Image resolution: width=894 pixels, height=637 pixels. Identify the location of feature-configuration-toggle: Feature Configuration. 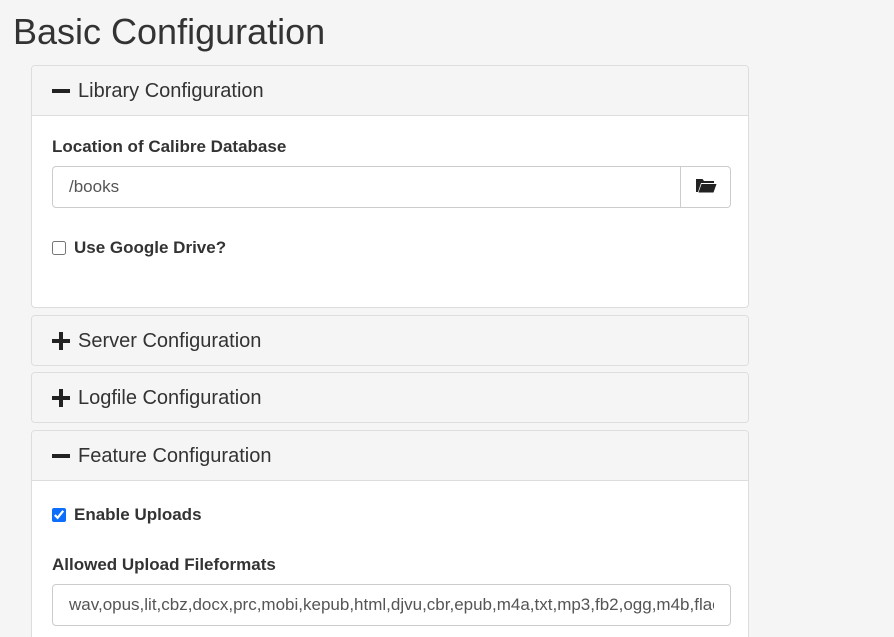
(390, 456).